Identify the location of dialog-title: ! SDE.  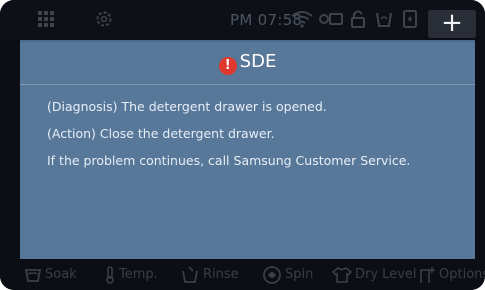
(247, 63).